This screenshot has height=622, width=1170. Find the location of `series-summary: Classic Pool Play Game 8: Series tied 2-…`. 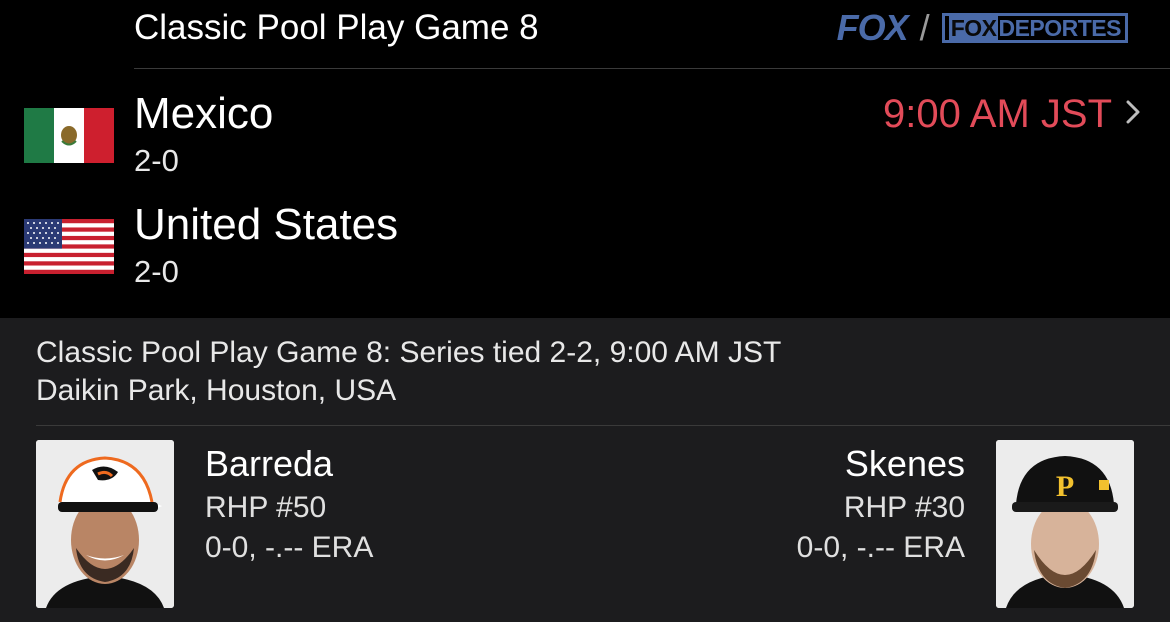

series-summary: Classic Pool Play Game 8: Series tied 2-… is located at coordinates (409, 352).